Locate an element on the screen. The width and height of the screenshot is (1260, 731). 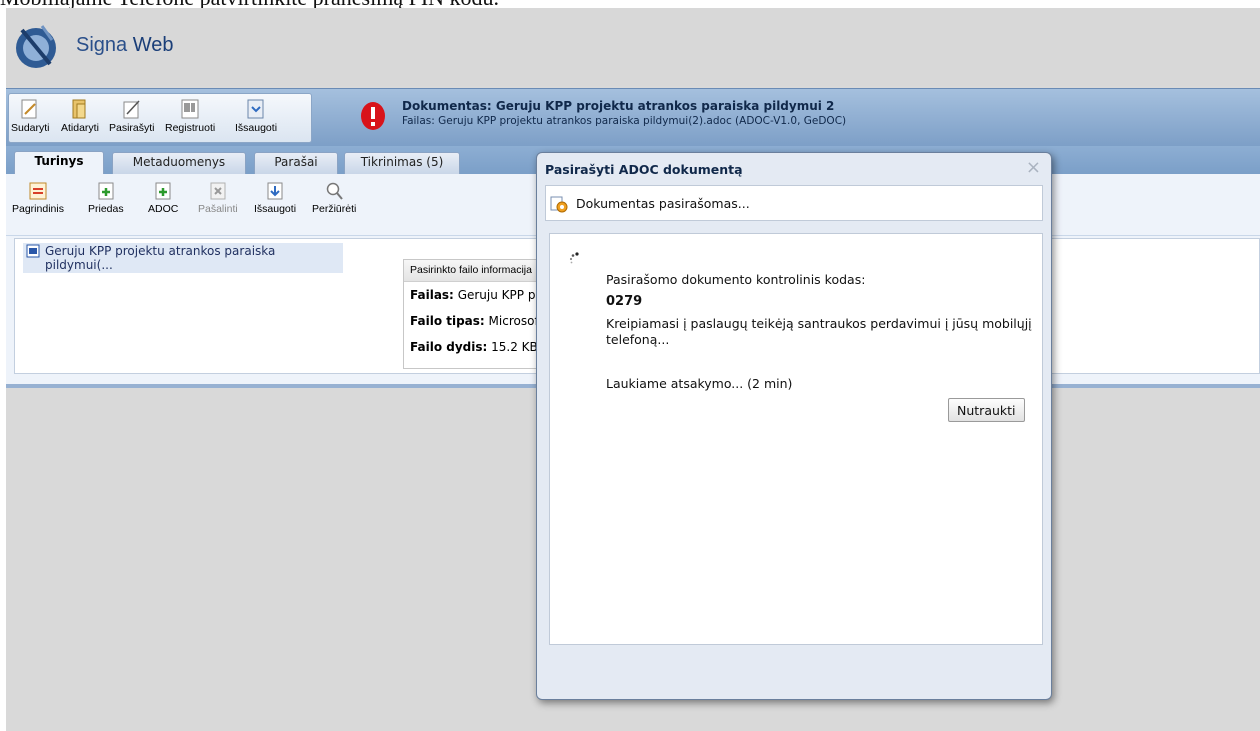
close-icon: × is located at coordinates (1033, 167).